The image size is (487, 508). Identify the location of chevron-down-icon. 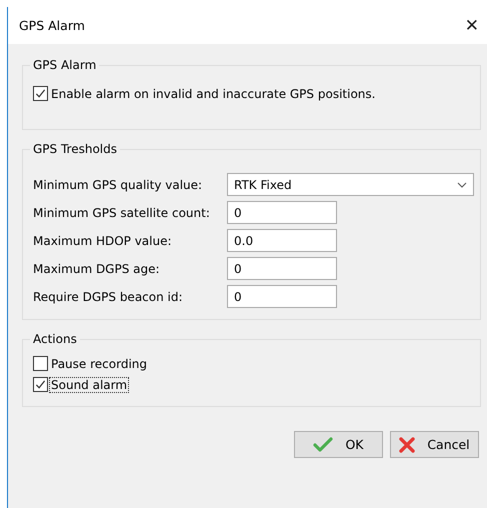
(462, 185).